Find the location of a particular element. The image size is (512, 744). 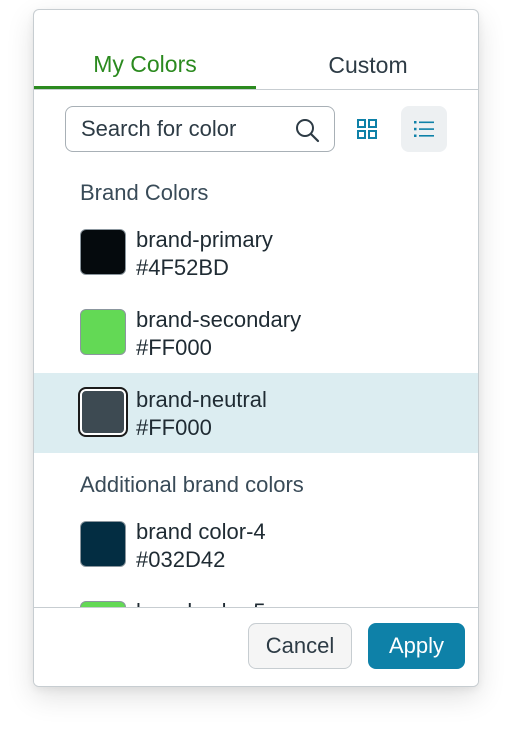

dialog-footer: Cancel Apply is located at coordinates (256, 646).